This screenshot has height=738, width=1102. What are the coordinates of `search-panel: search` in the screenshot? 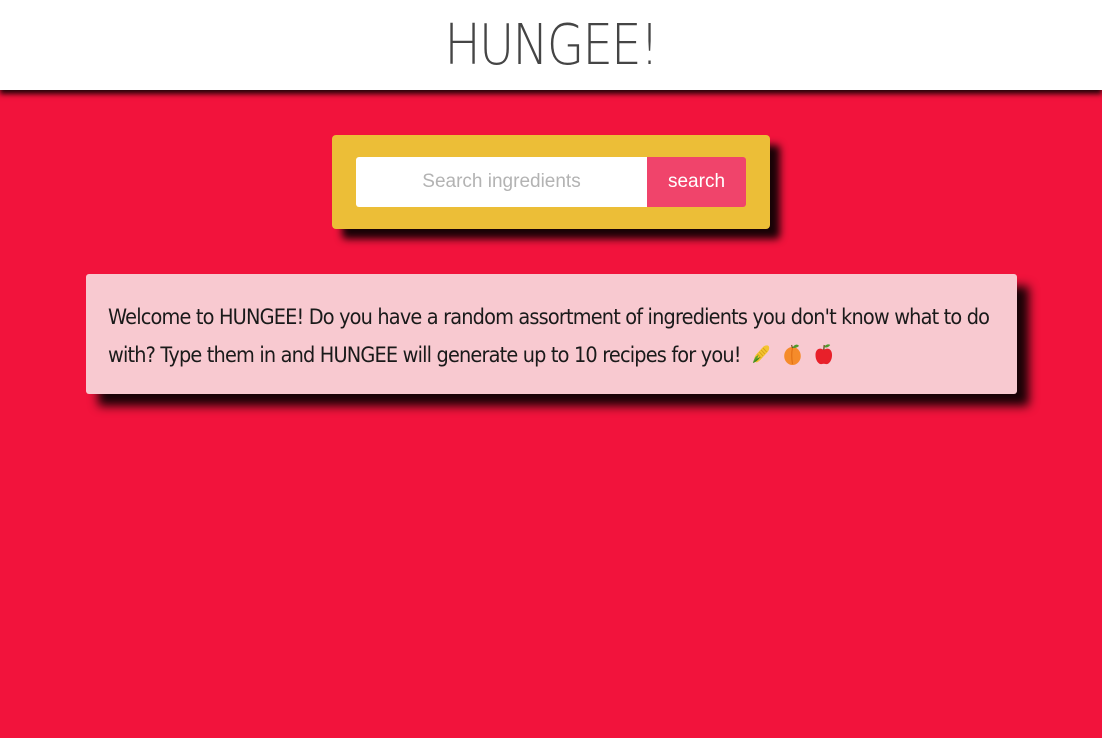 It's located at (551, 182).